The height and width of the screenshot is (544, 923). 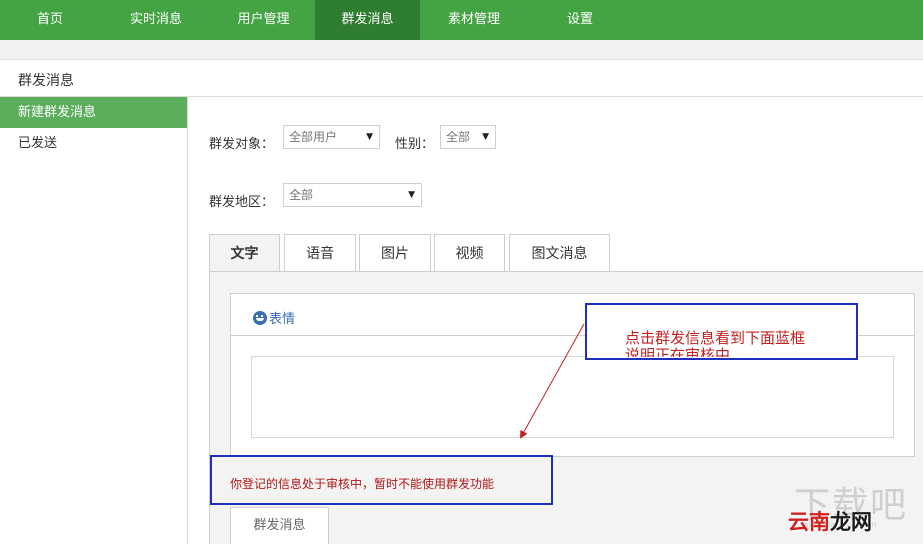 I want to click on annotation-text-line2: 说明正在审核中, so click(x=678, y=351).